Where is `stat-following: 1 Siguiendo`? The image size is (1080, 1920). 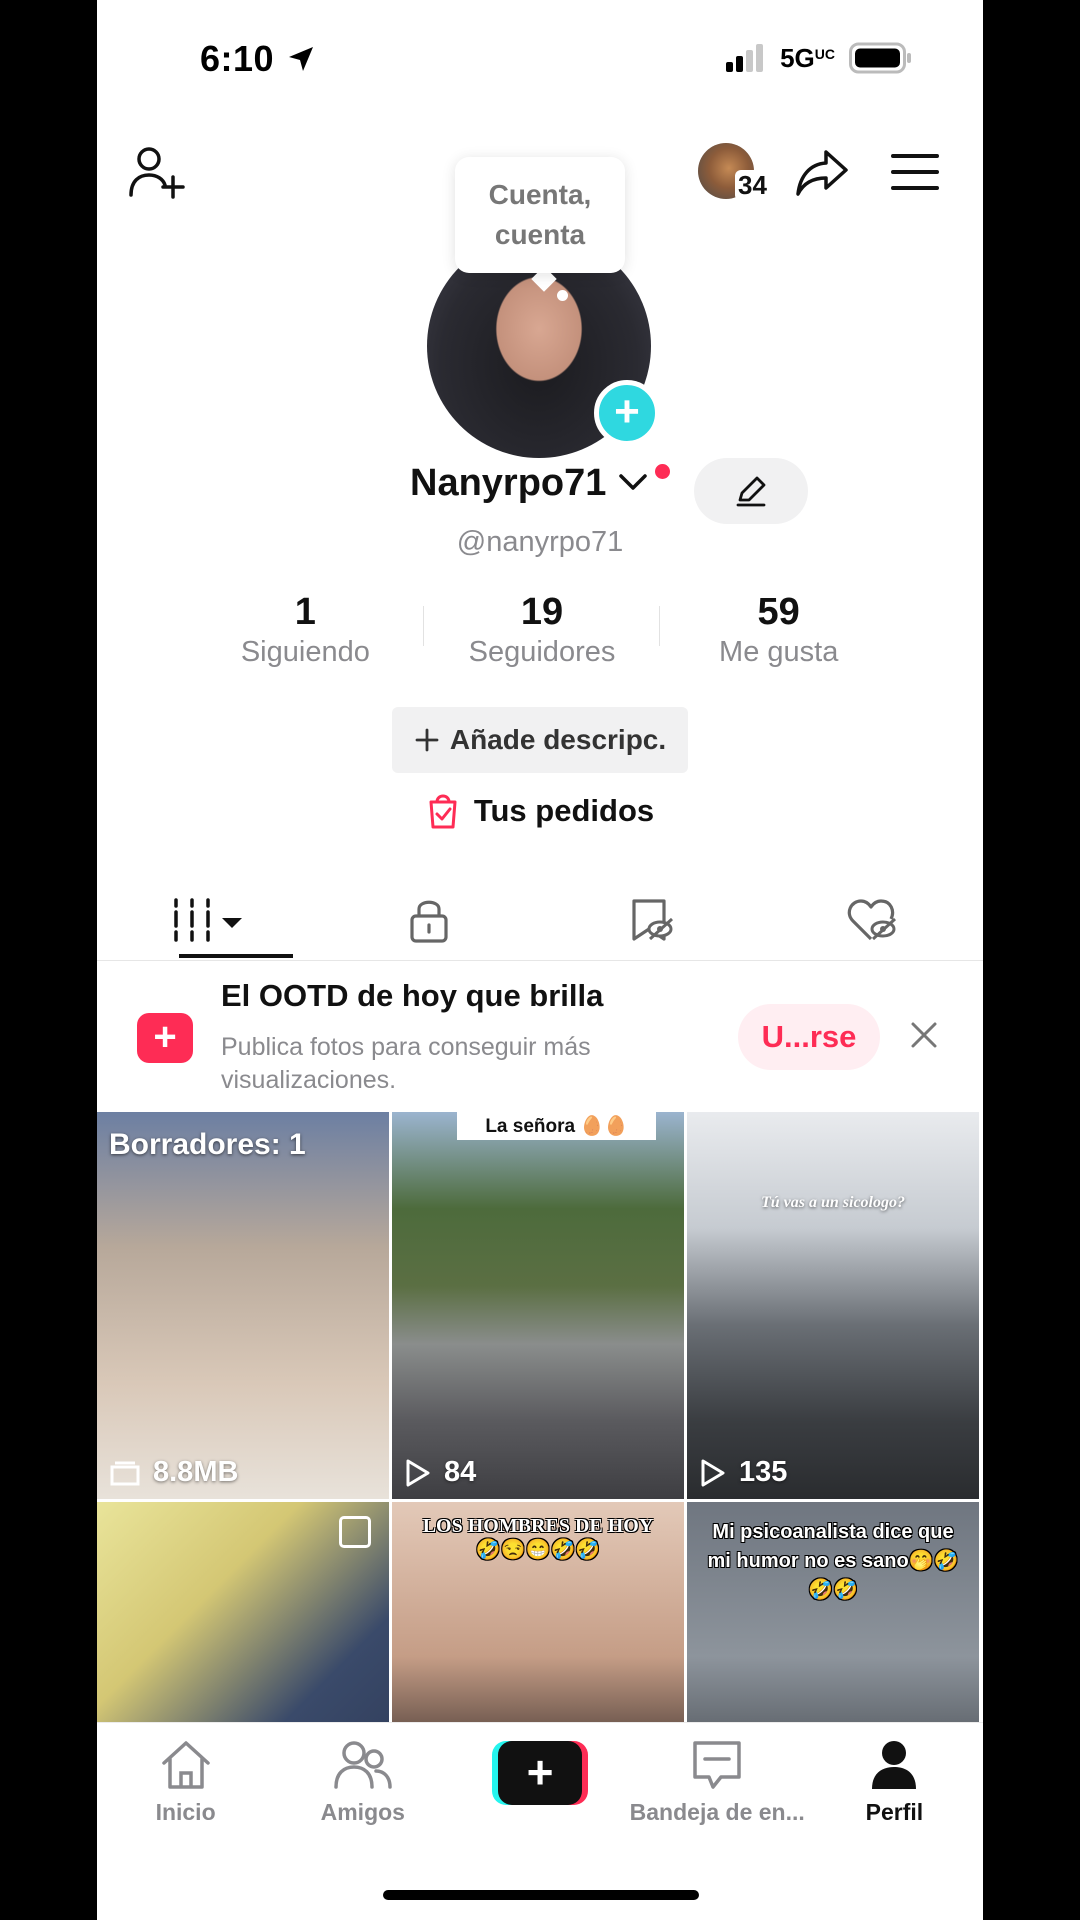 stat-following: 1 Siguiendo is located at coordinates (305, 629).